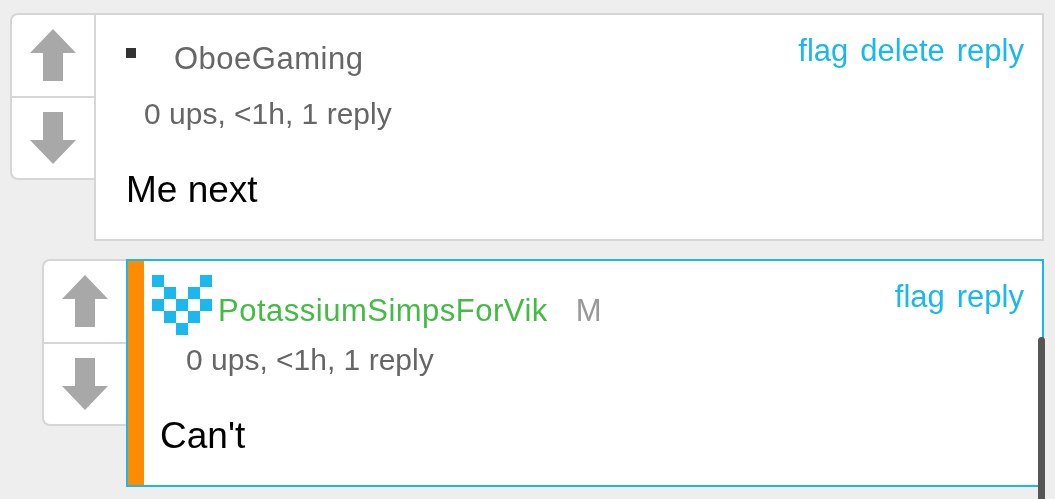 This screenshot has height=499, width=1055. Describe the element at coordinates (383, 311) in the screenshot. I see `username-link: PotassiumSimpsForVik` at that location.